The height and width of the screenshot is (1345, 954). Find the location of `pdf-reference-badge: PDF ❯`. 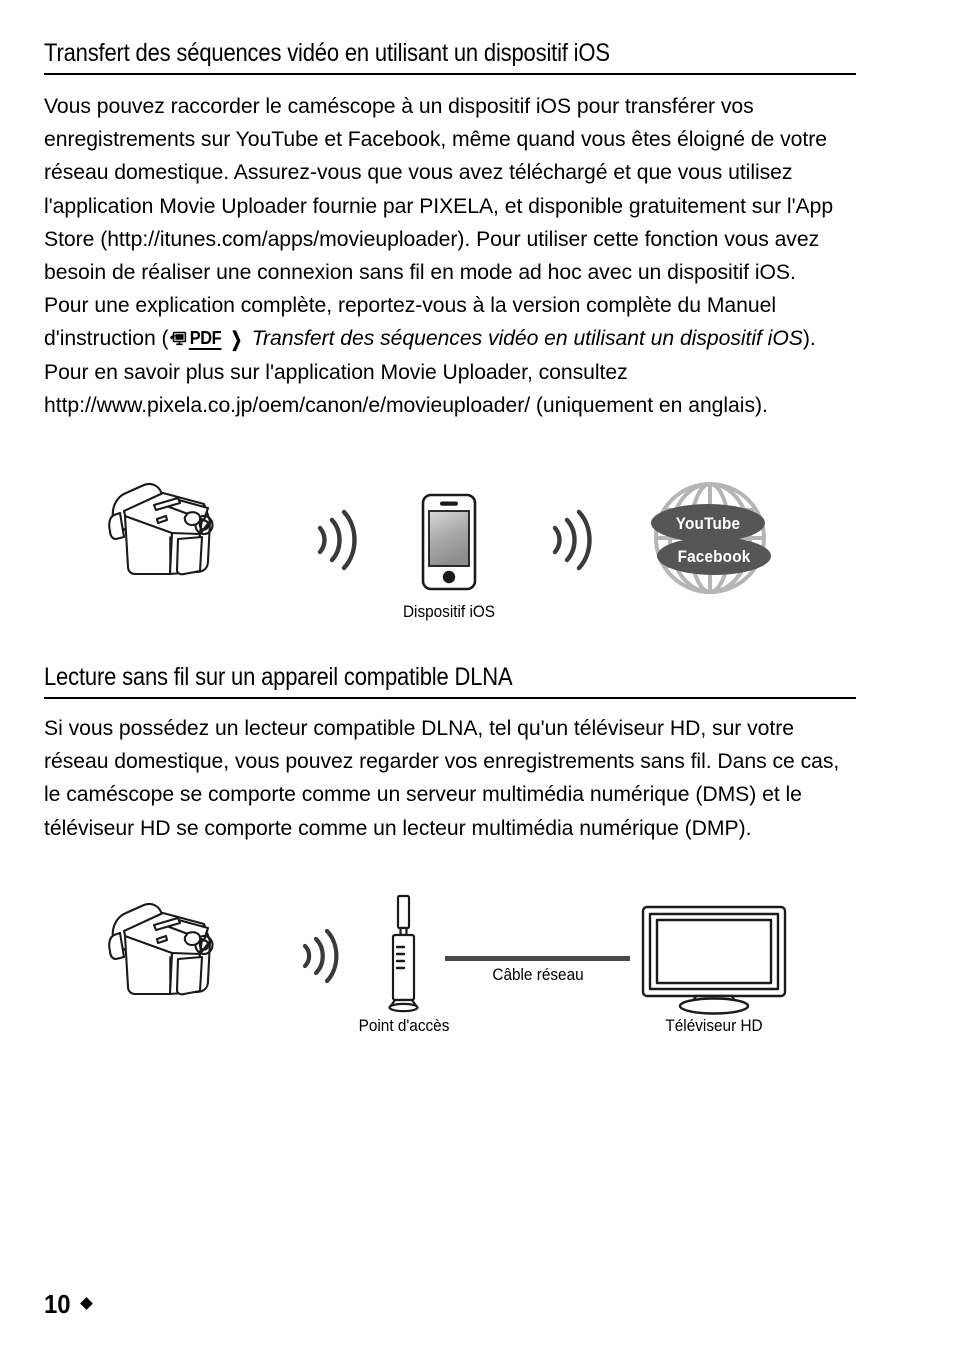

pdf-reference-badge: PDF ❯ is located at coordinates (207, 339).